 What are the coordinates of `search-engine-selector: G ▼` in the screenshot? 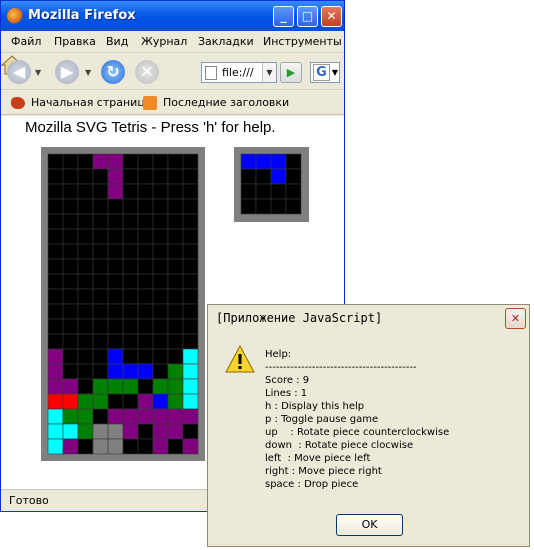 It's located at (325, 72).